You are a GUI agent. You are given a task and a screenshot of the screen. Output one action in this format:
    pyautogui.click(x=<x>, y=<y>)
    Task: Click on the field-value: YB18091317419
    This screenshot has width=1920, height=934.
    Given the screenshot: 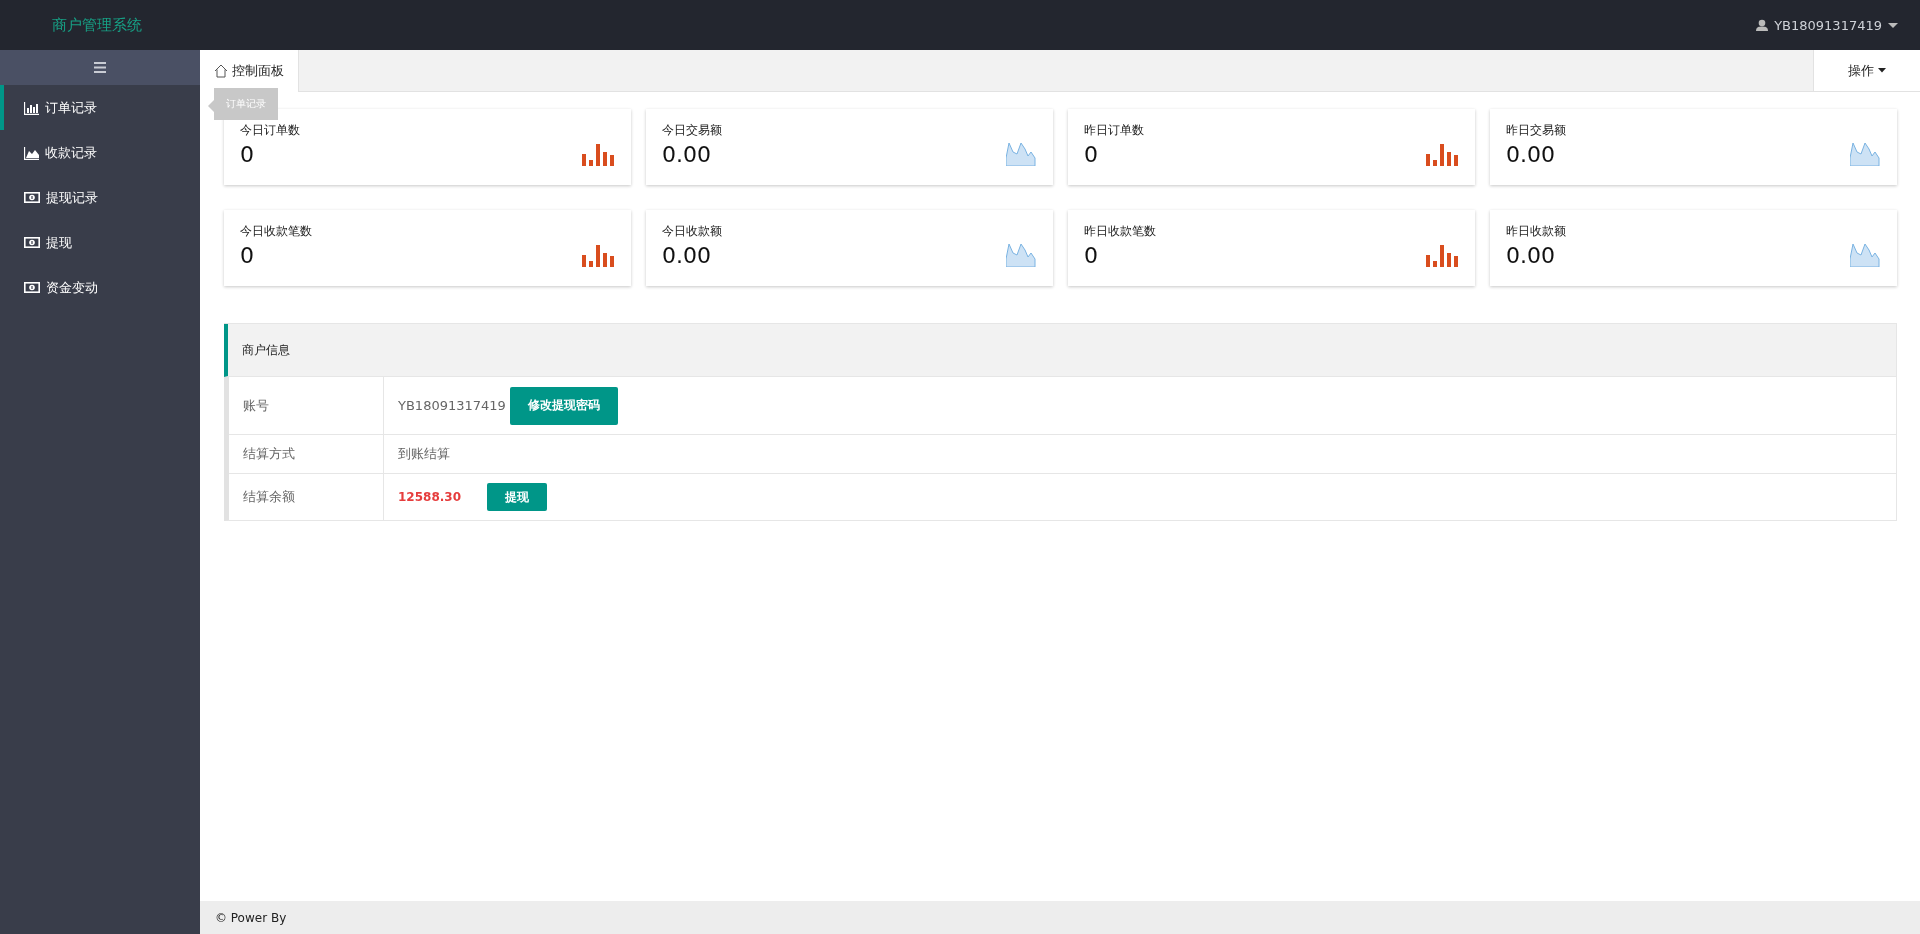 What is the action you would take?
    pyautogui.click(x=452, y=405)
    